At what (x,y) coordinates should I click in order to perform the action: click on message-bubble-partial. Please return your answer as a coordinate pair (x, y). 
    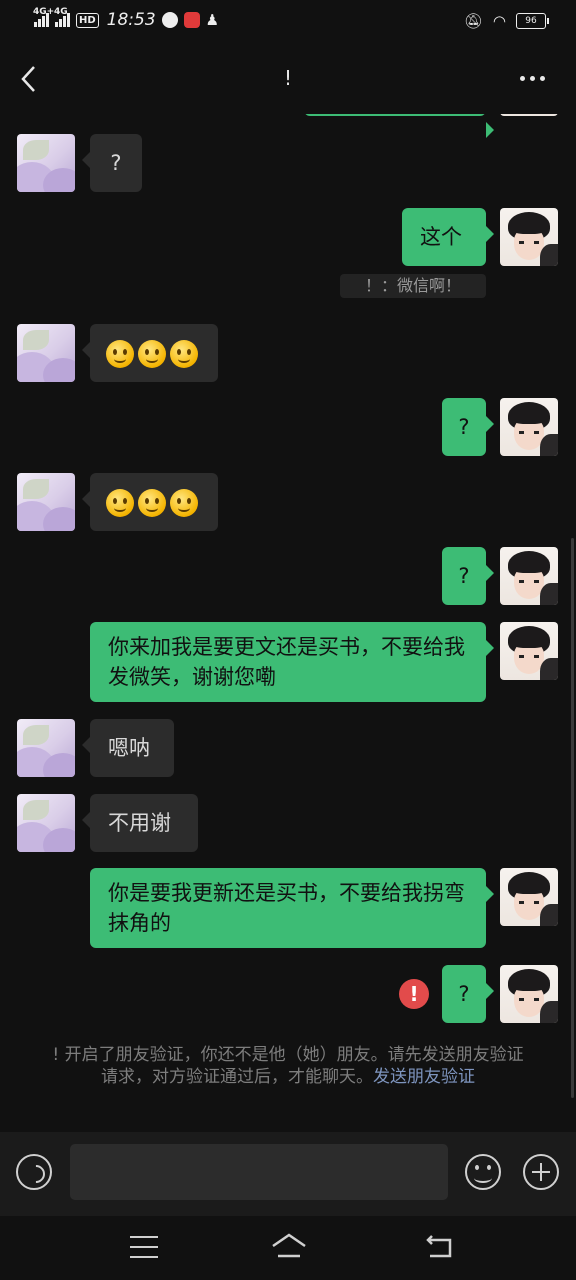
    Looking at the image, I should click on (399, 126).